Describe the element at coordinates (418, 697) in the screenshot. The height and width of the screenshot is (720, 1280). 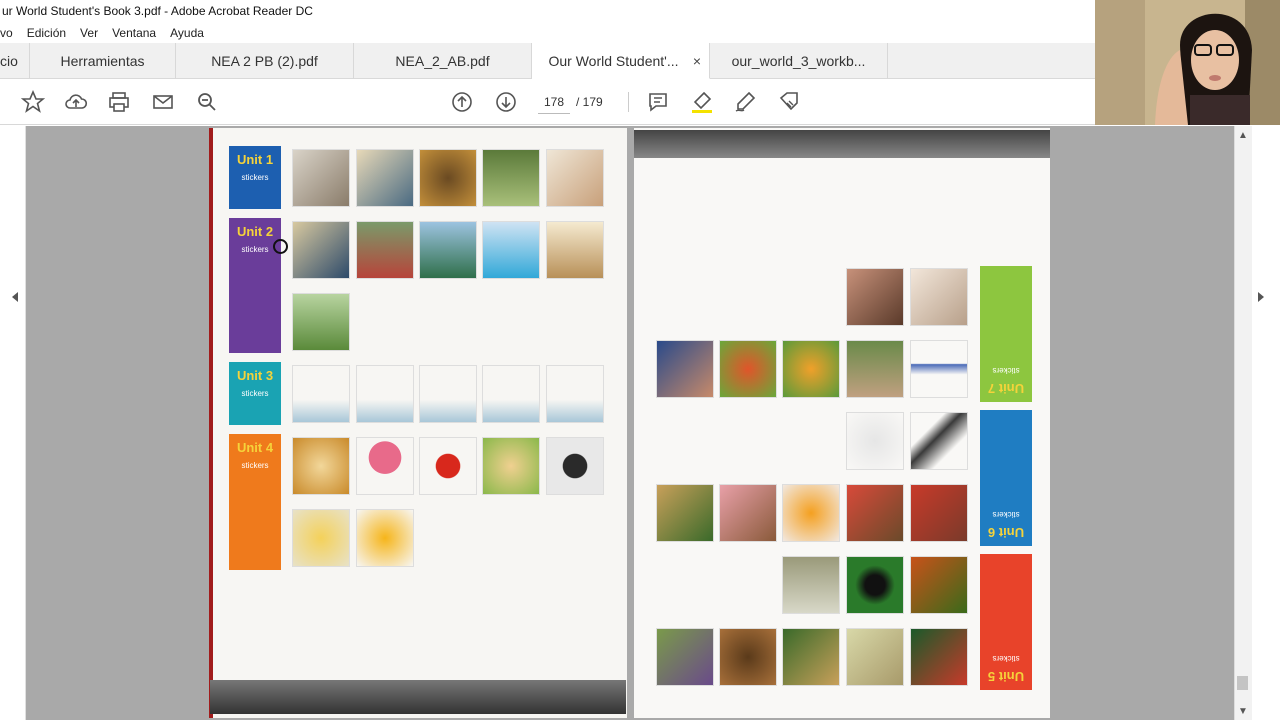
I see `page-left-bottom-band` at that location.